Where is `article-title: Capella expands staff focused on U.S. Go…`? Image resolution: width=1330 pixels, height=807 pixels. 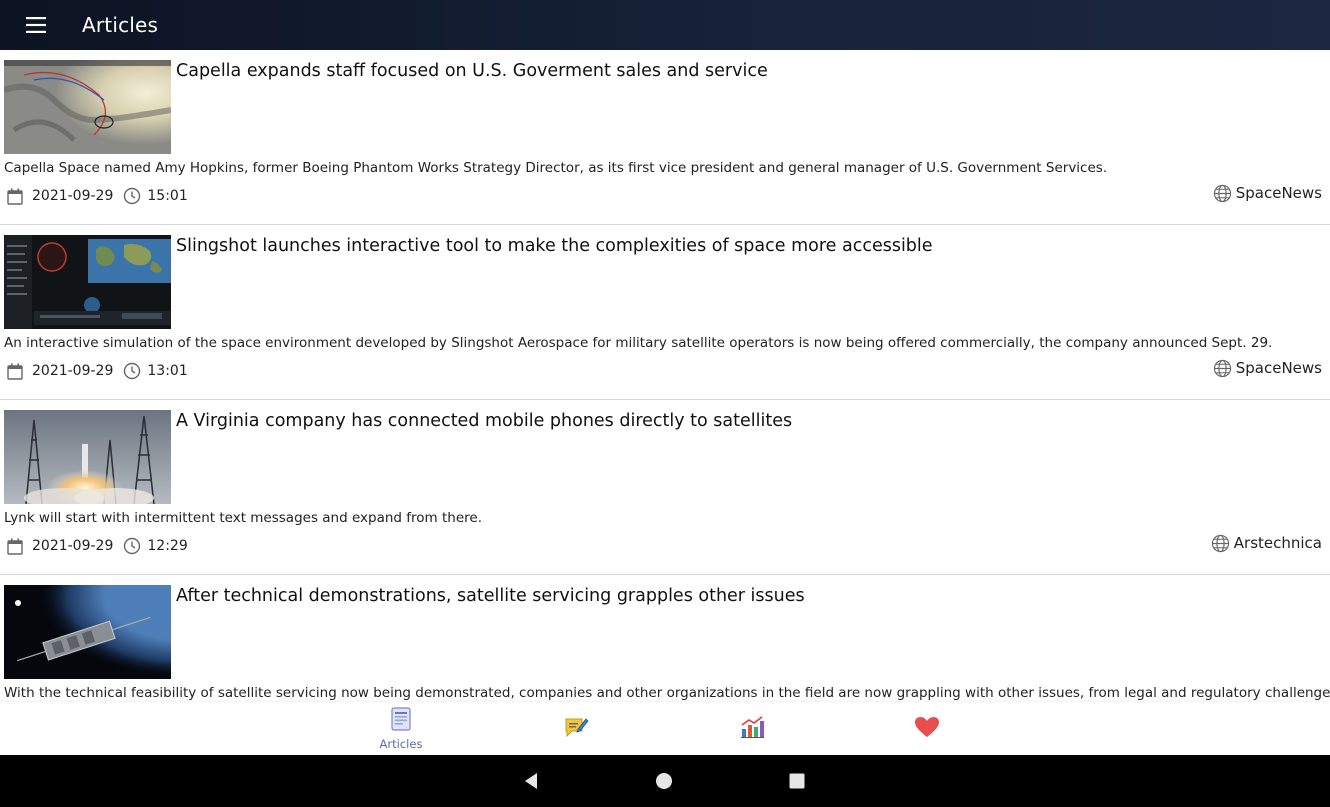
article-title: Capella expands staff focused on U.S. Go… is located at coordinates (472, 71).